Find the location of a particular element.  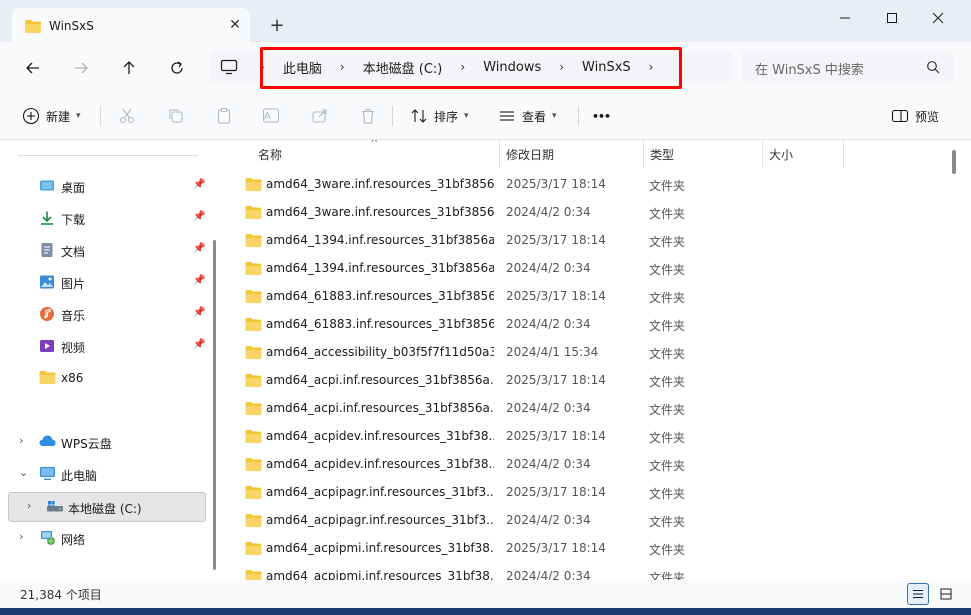

sidebar-item-label: 网络 is located at coordinates (73, 540).